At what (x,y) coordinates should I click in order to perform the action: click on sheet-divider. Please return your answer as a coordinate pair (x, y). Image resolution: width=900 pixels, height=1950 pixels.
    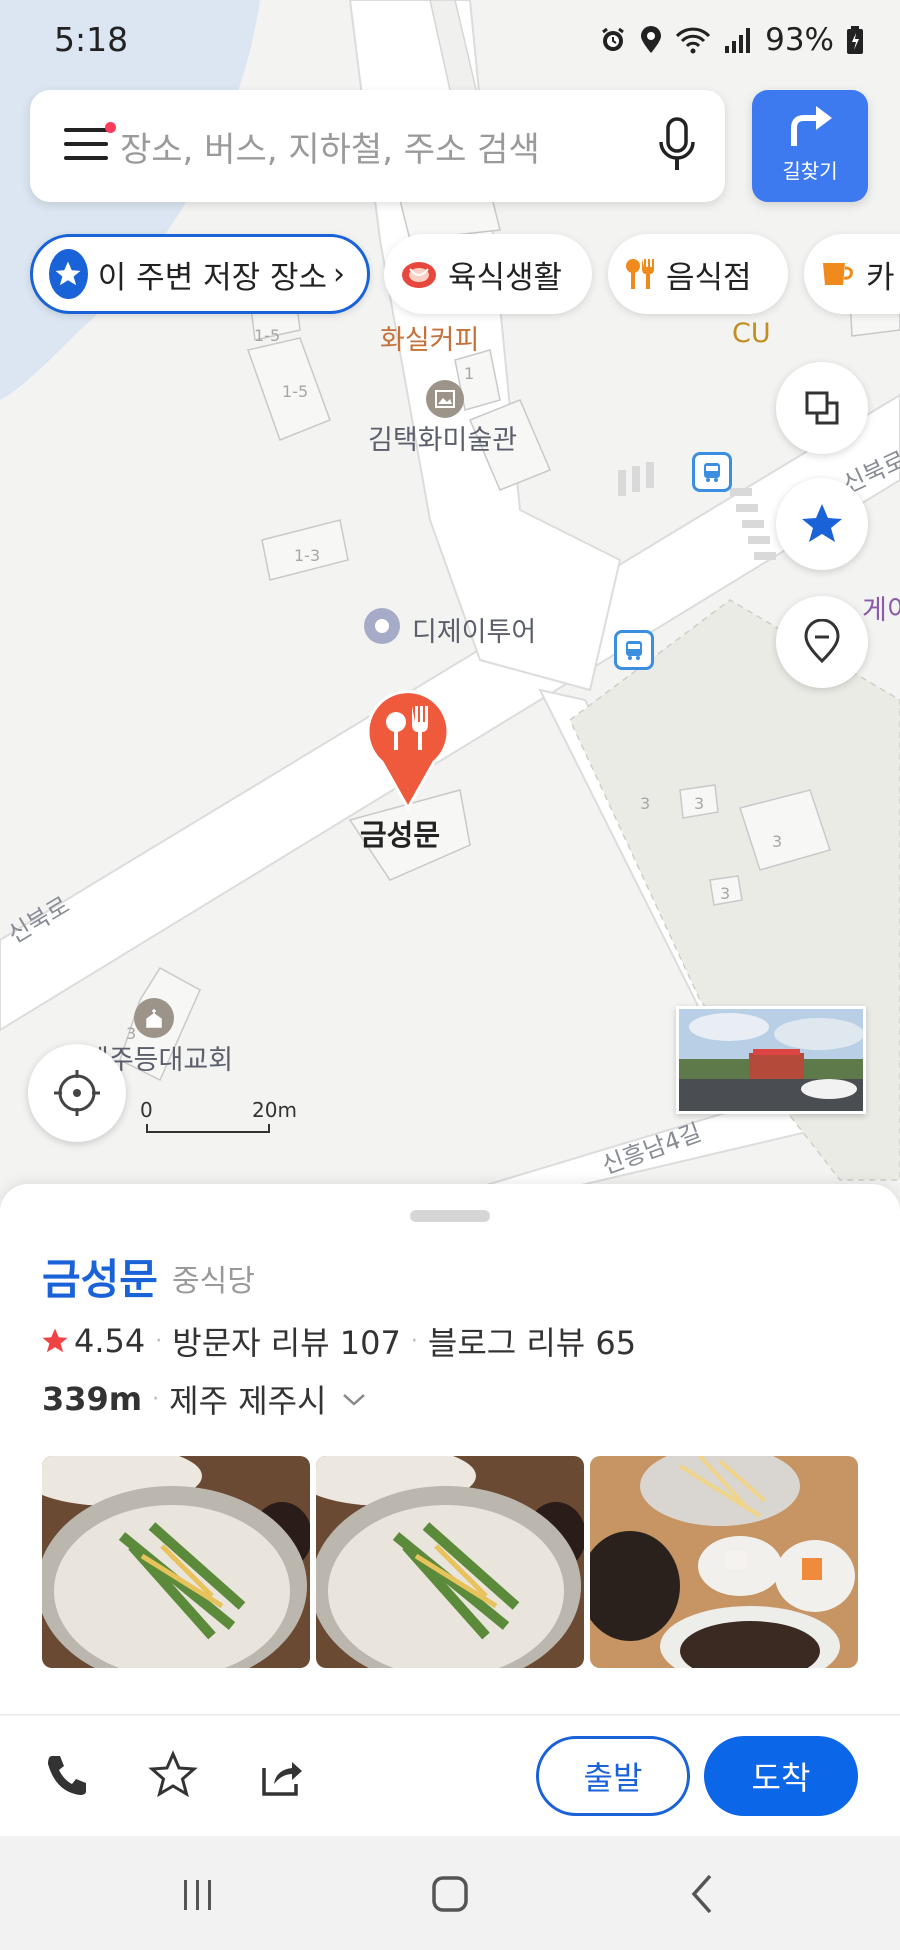
    Looking at the image, I should click on (450, 1715).